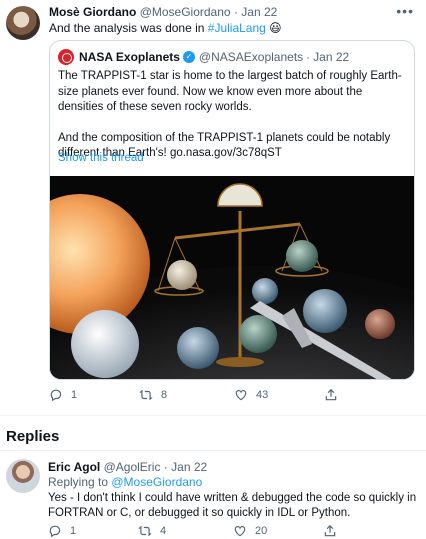 The height and width of the screenshot is (539, 426). What do you see at coordinates (101, 158) in the screenshot?
I see `show-thread-link: Show this thread` at bounding box center [101, 158].